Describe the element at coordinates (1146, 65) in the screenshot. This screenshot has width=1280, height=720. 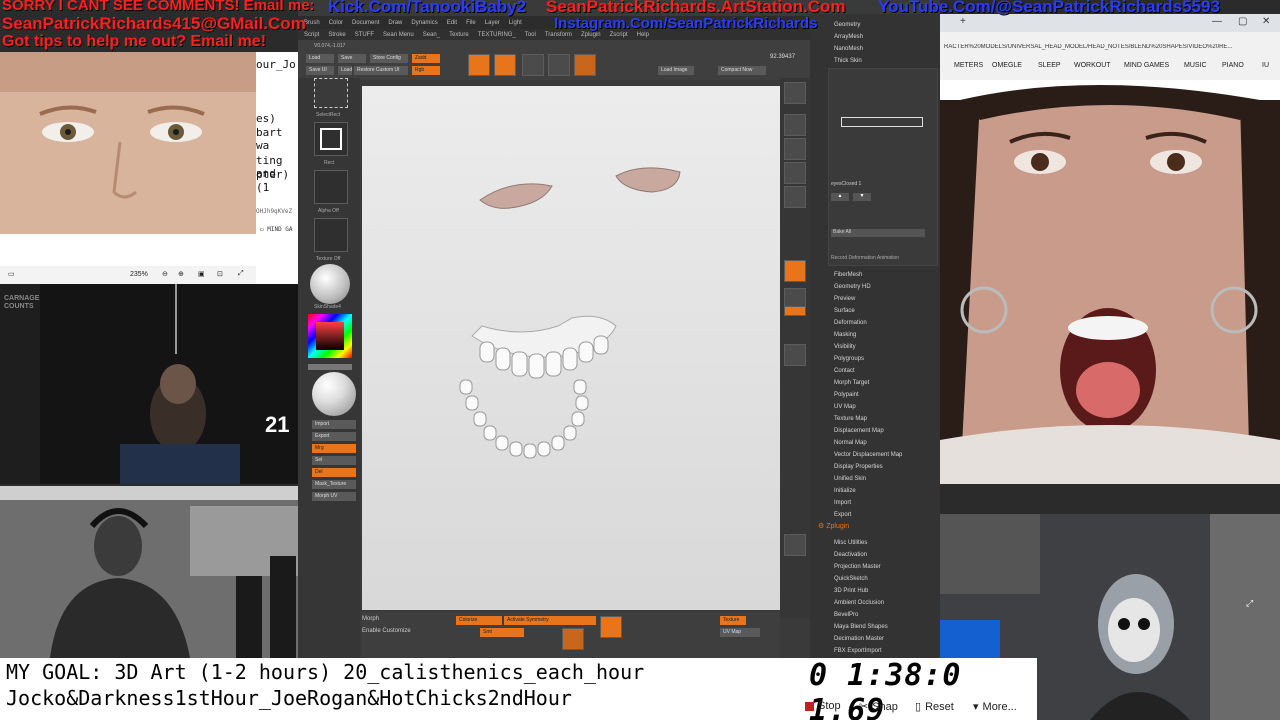
I see `bookmark-mind-games: MIND GAMES` at that location.